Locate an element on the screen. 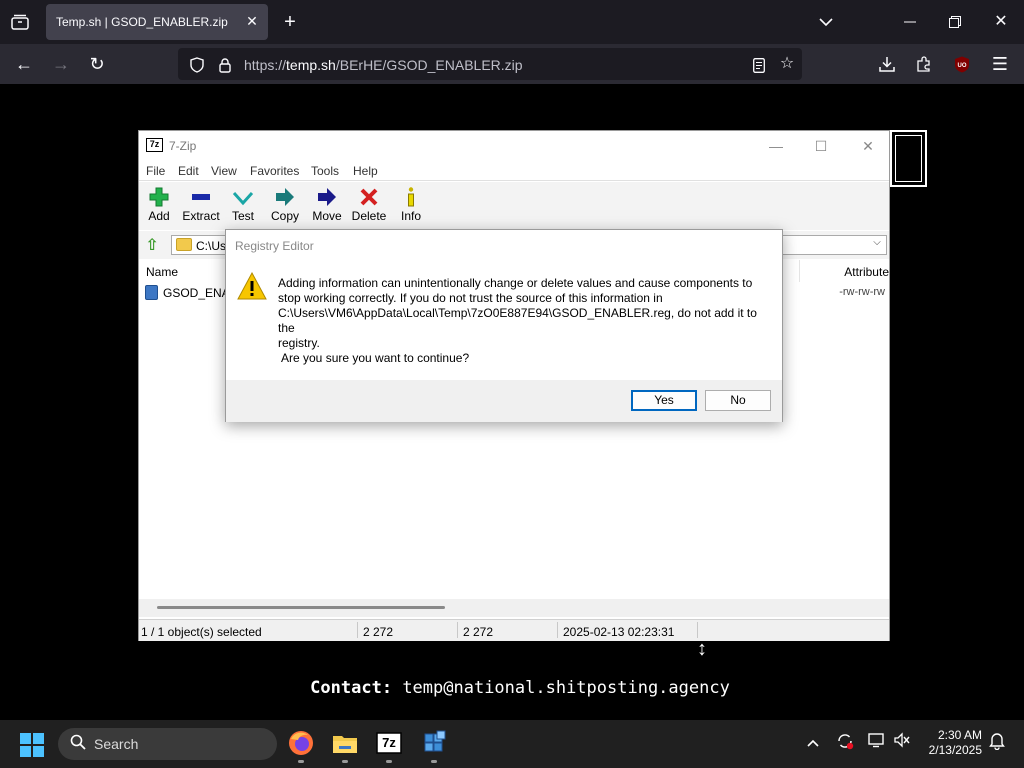  extract-button: Extract is located at coordinates (201, 207).